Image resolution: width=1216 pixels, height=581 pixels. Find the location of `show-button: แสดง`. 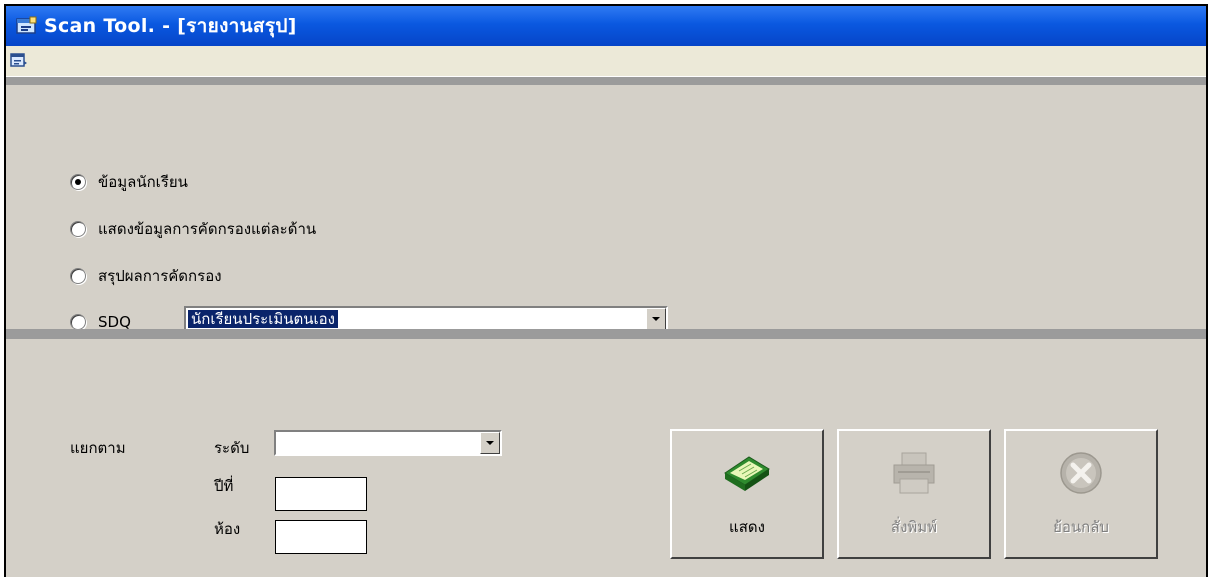

show-button: แสดง is located at coordinates (747, 494).